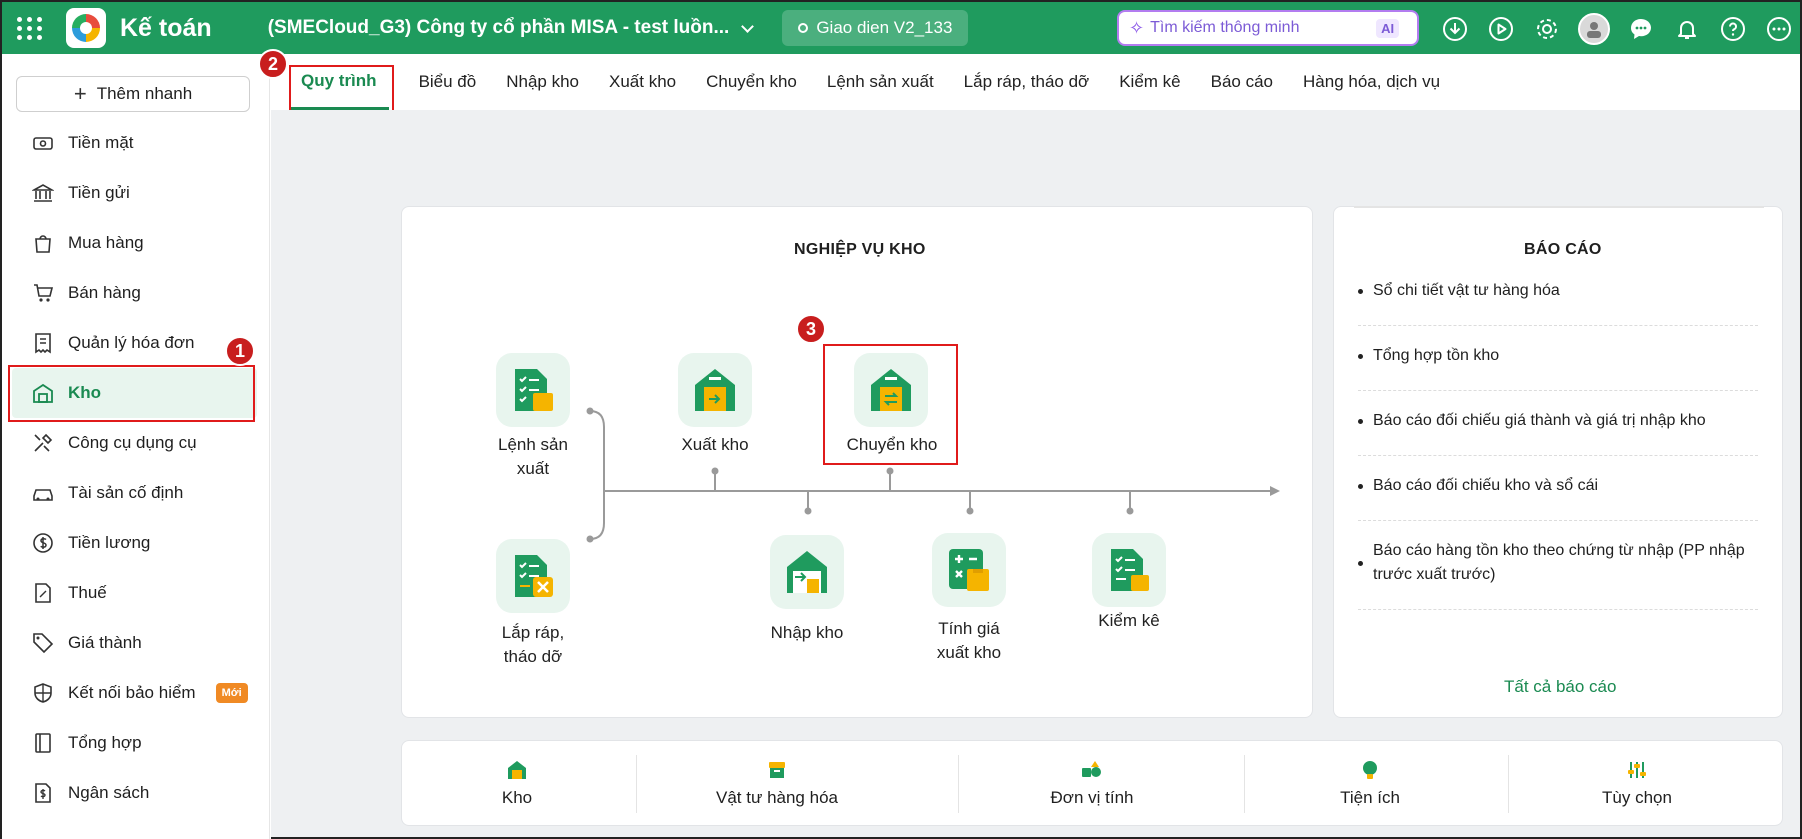 Image resolution: width=1802 pixels, height=839 pixels. I want to click on tools-icon, so click(43, 442).